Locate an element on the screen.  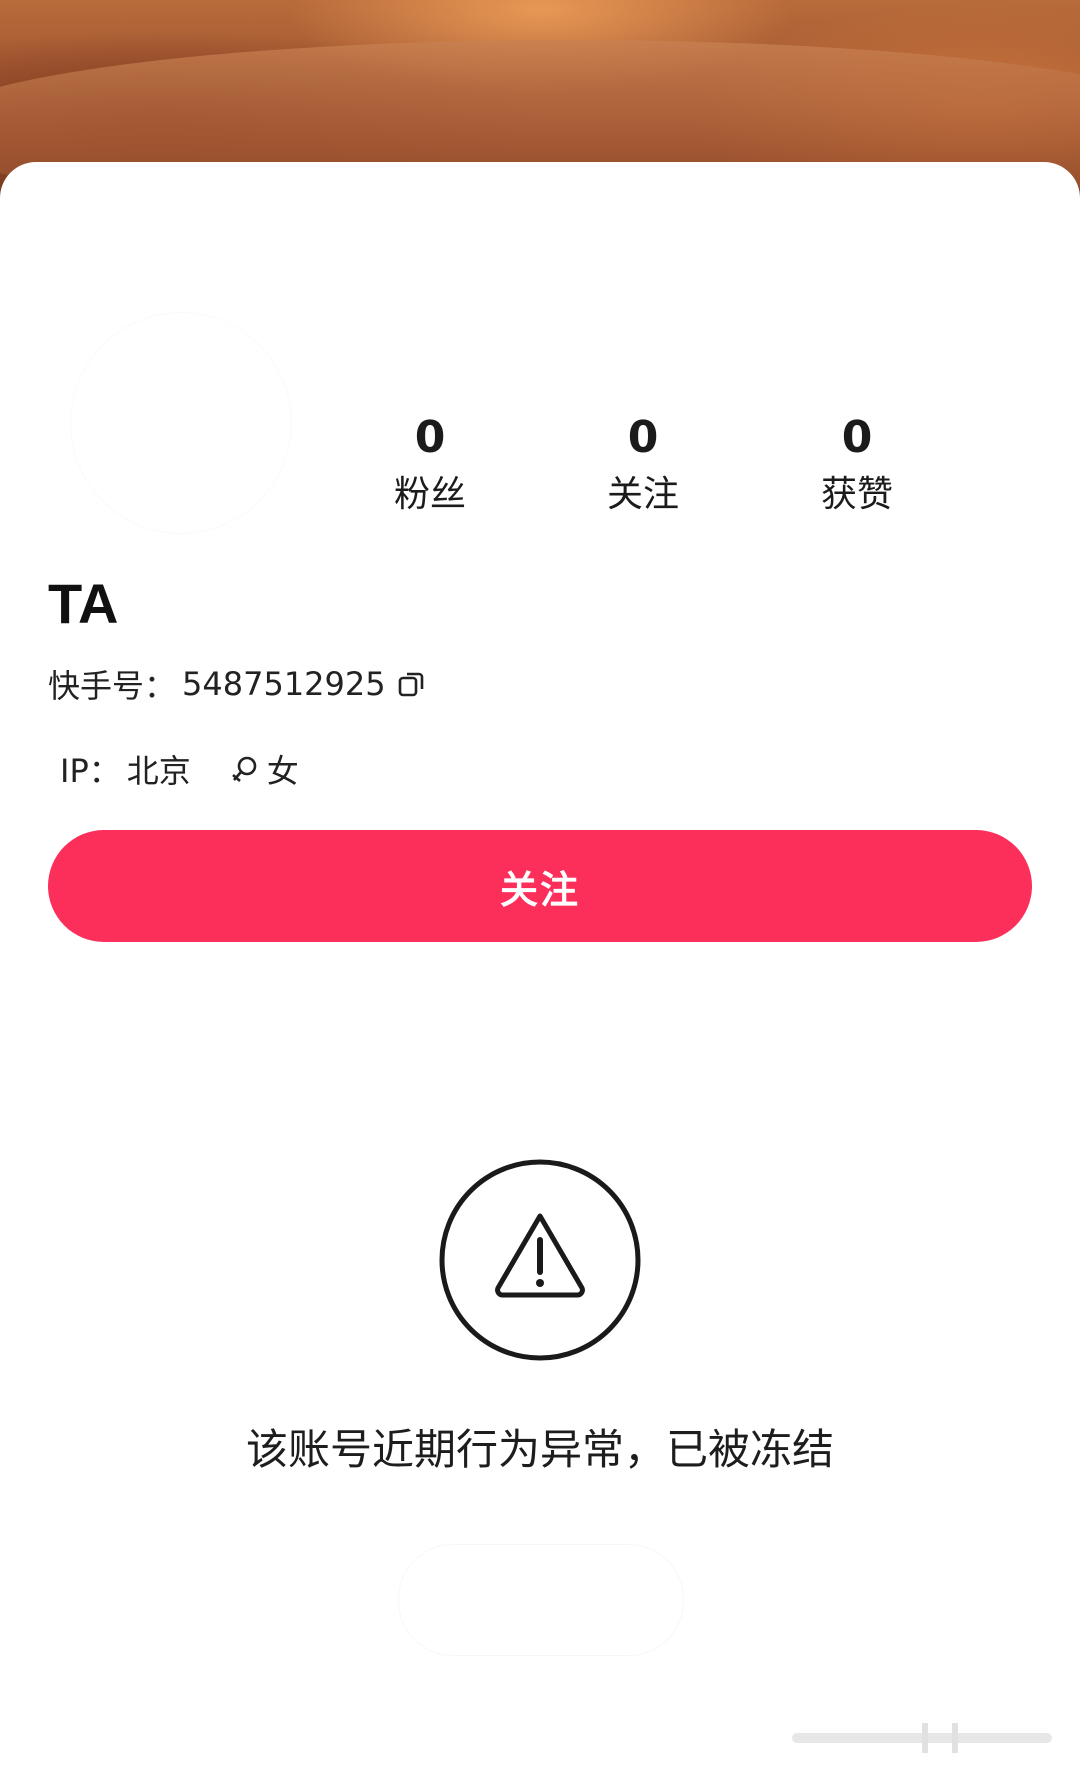
stat-likes: 0 获赞 is located at coordinates (857, 464).